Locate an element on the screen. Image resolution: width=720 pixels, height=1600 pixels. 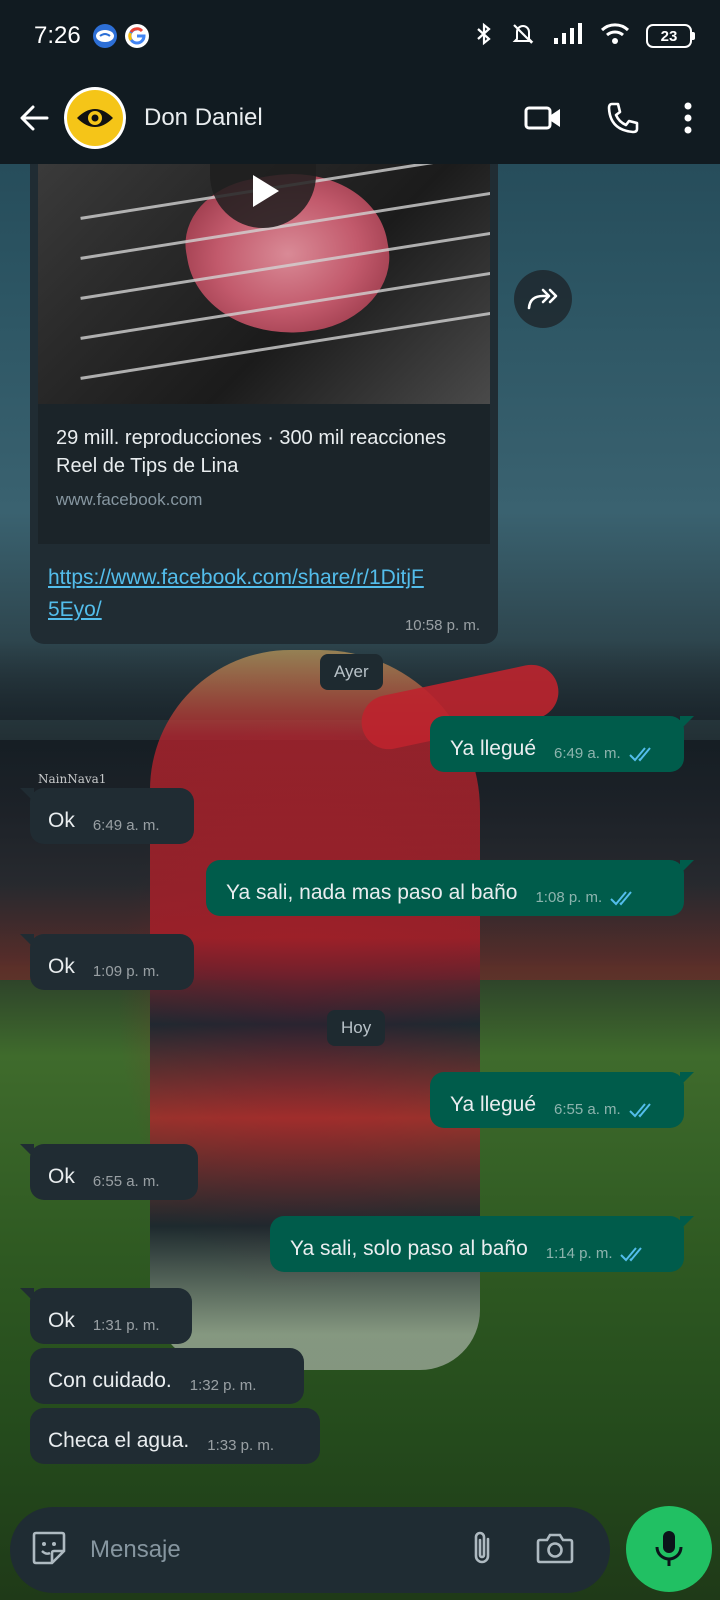
date-separator: Hoy is located at coordinates (356, 1028).